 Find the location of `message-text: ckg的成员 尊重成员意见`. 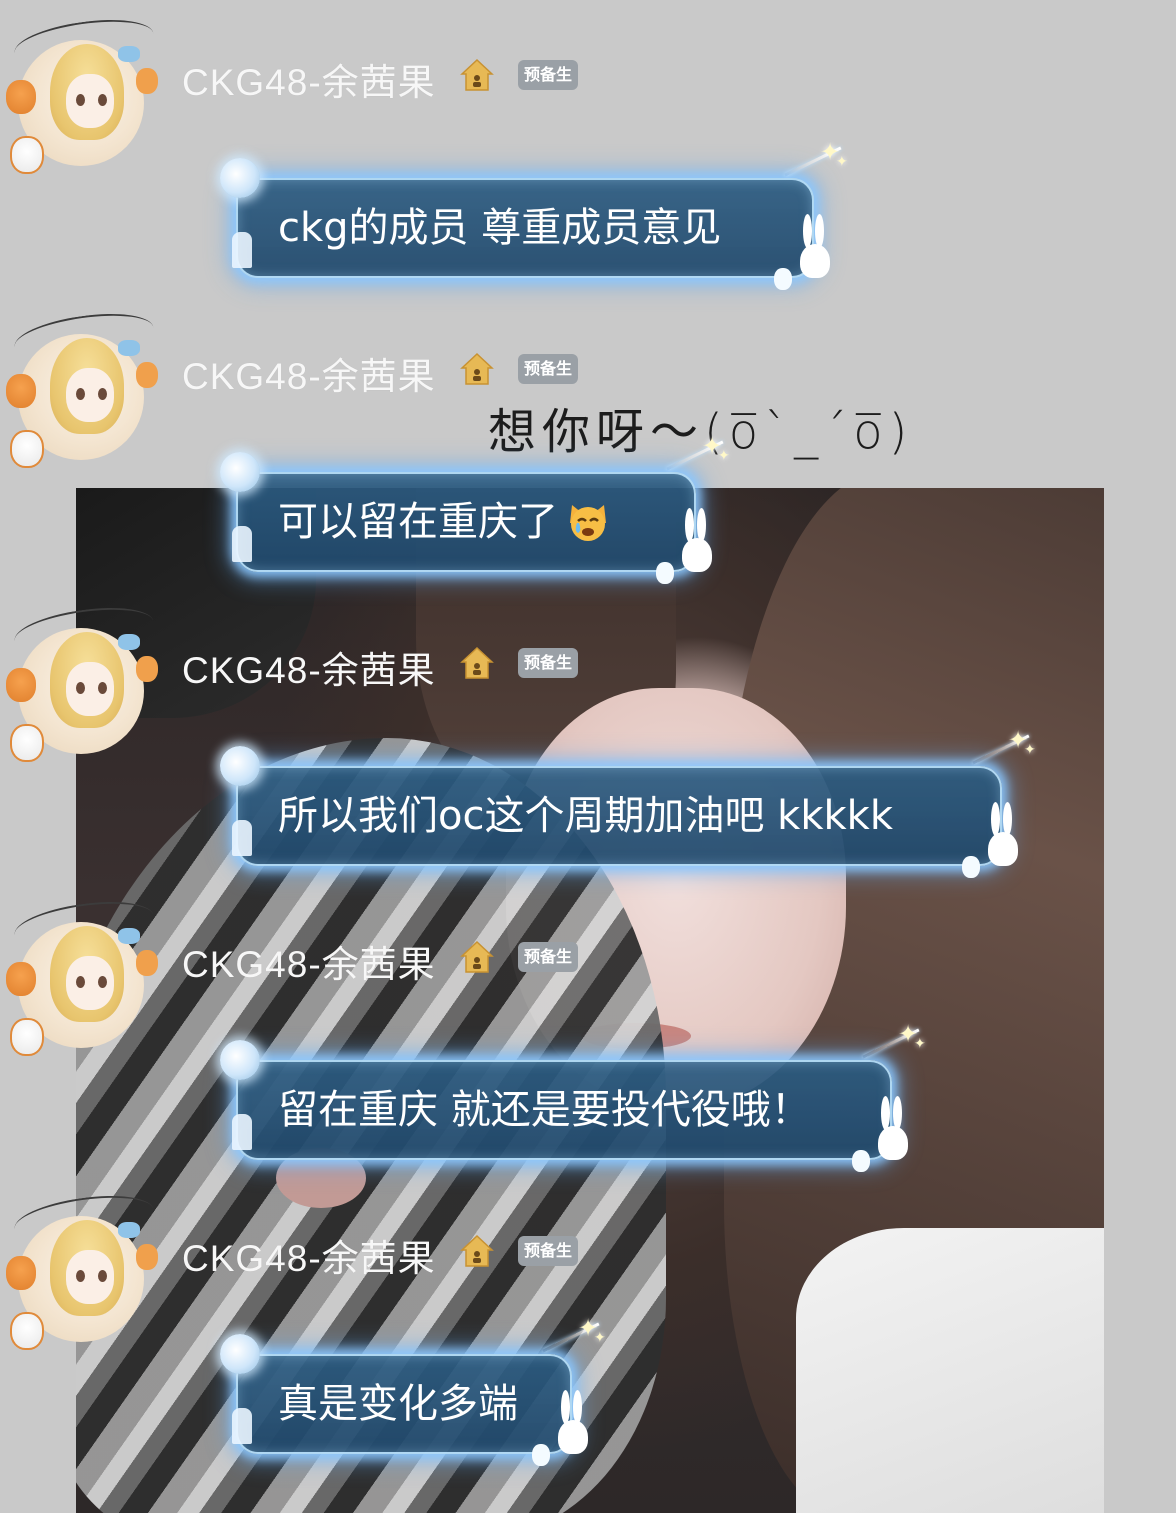

message-text: ckg的成员 尊重成员意见 is located at coordinates (500, 228).